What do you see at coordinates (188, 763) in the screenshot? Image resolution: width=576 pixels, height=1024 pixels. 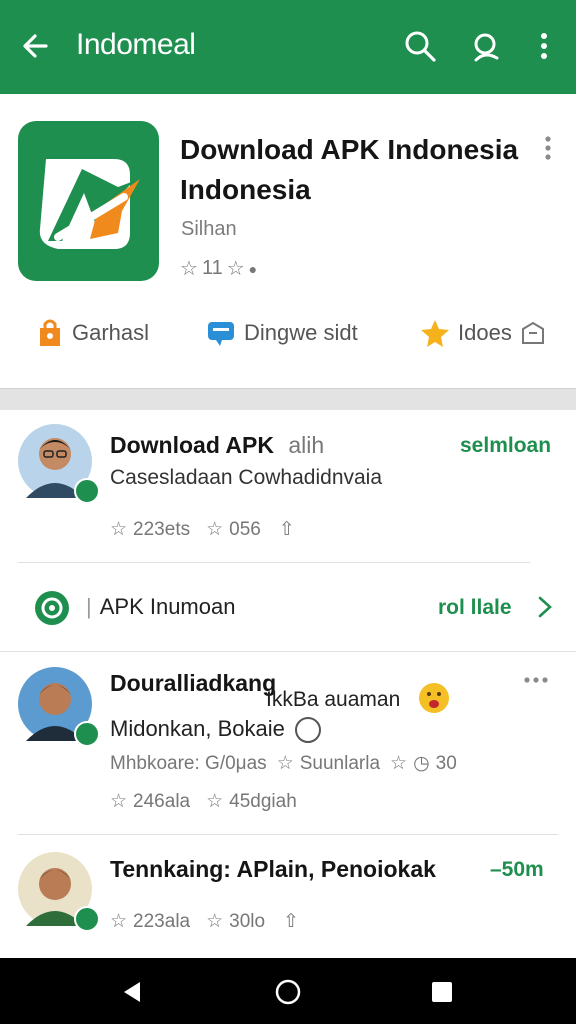 I see `review-sub-a: Mhbkoare: G/0μas` at bounding box center [188, 763].